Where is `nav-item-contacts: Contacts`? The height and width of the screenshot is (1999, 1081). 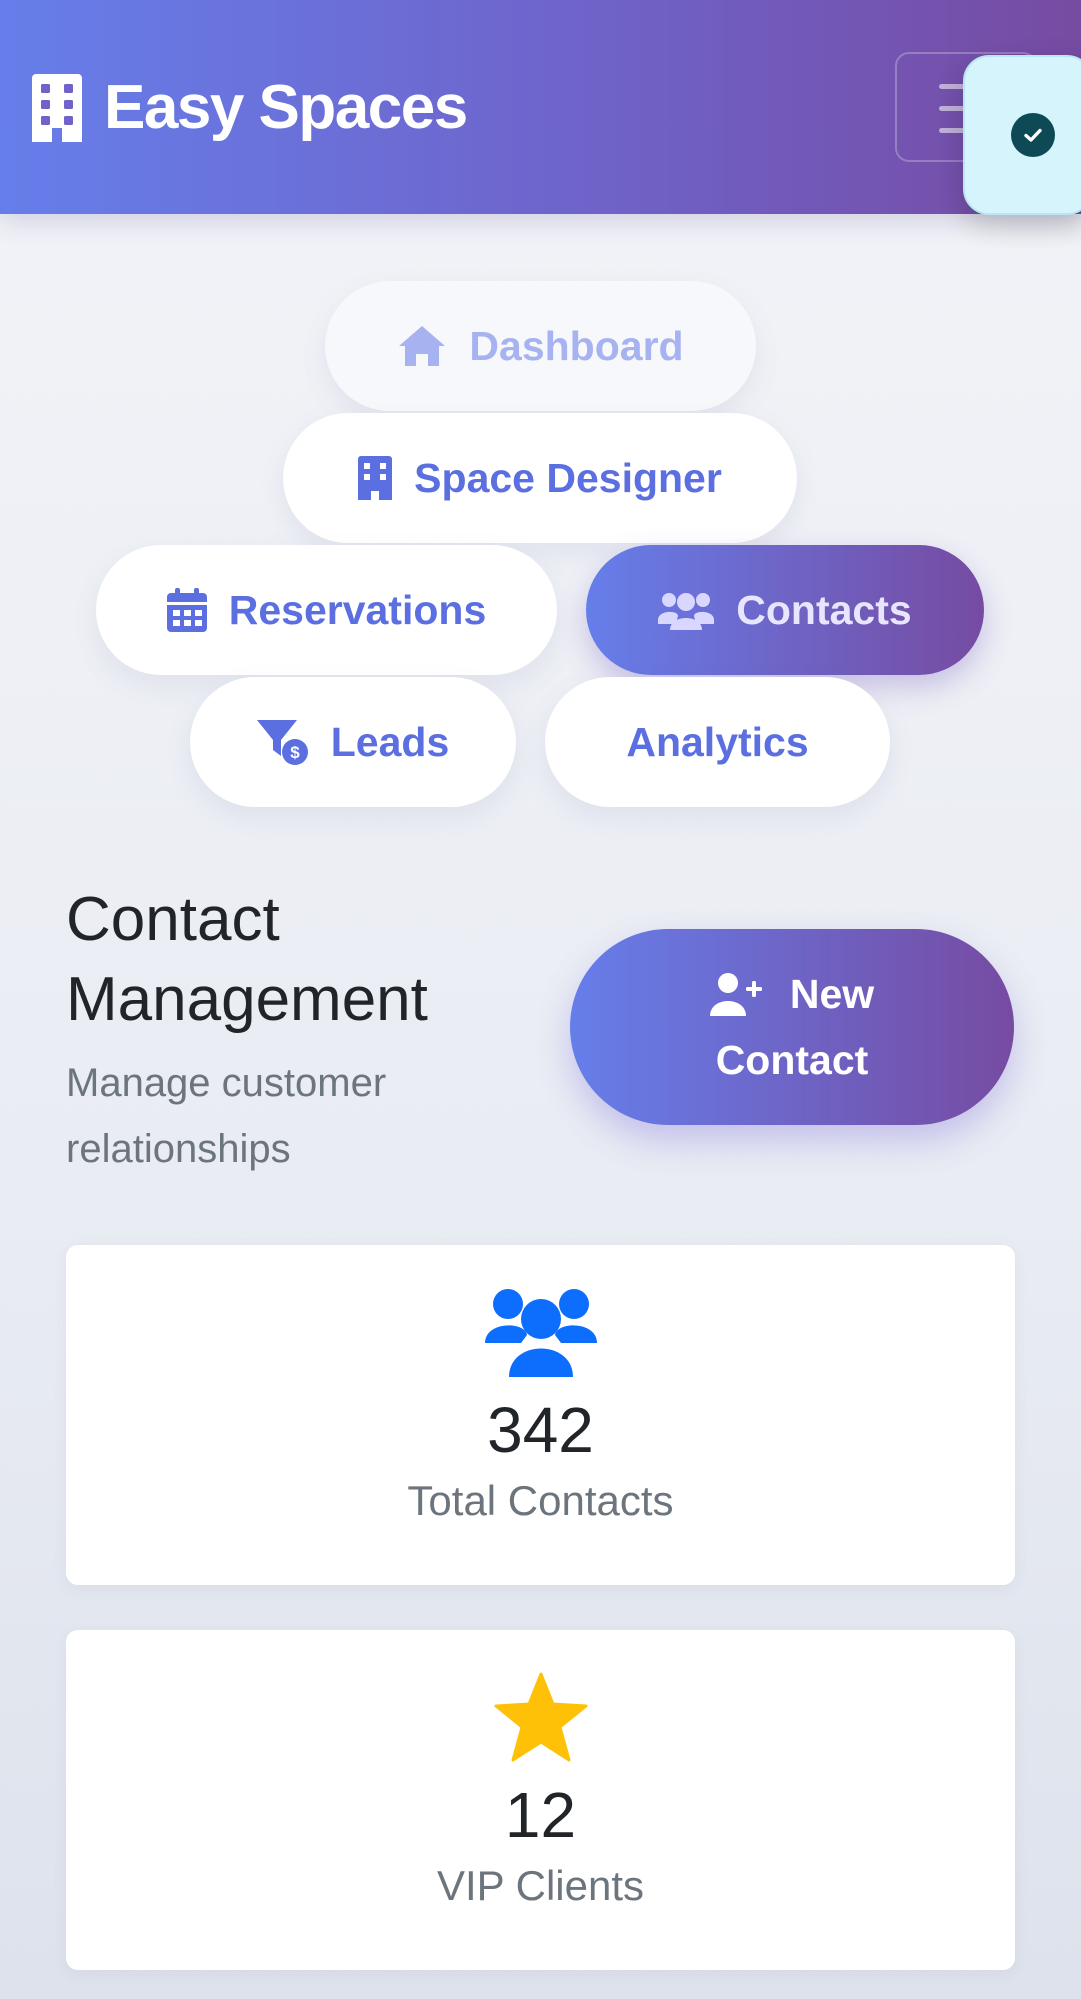 nav-item-contacts: Contacts is located at coordinates (785, 610).